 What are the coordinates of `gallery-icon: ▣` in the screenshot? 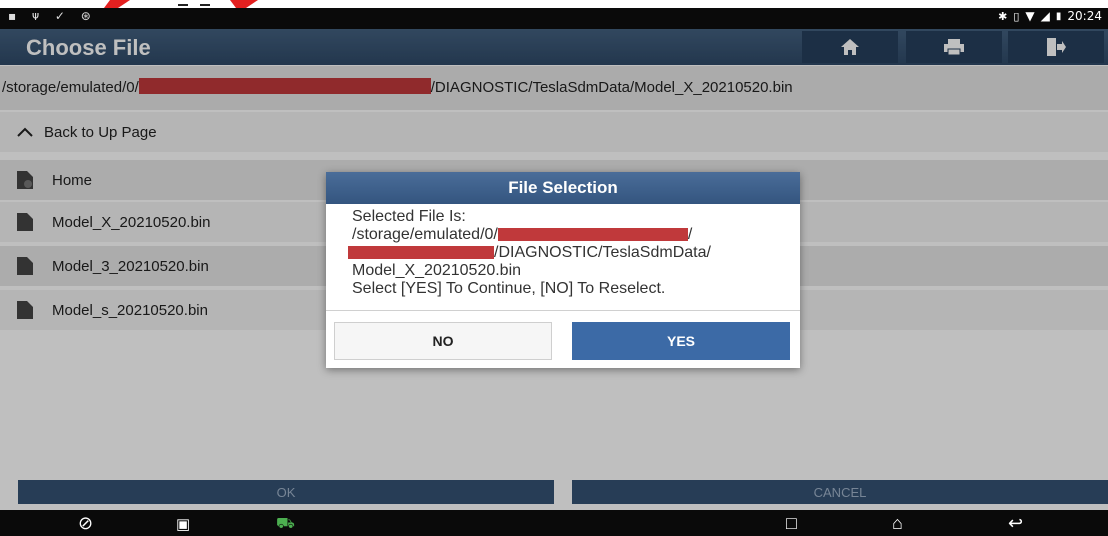 It's located at (183, 524).